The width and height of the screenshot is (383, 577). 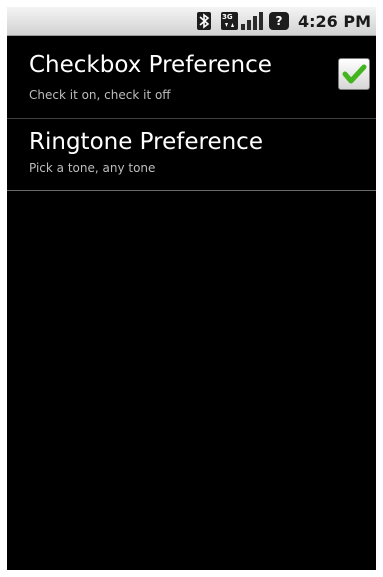 What do you see at coordinates (92, 168) in the screenshot?
I see `ringtone-preference-summary: Pick a tone, any tone` at bounding box center [92, 168].